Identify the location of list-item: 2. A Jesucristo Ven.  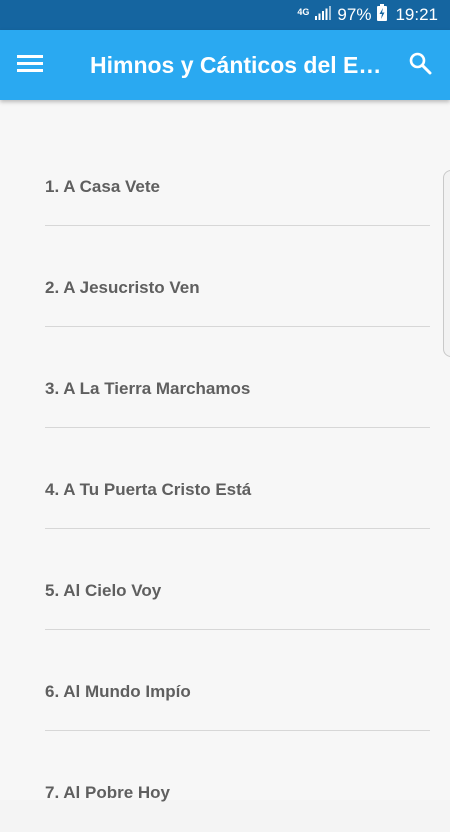
(237, 276).